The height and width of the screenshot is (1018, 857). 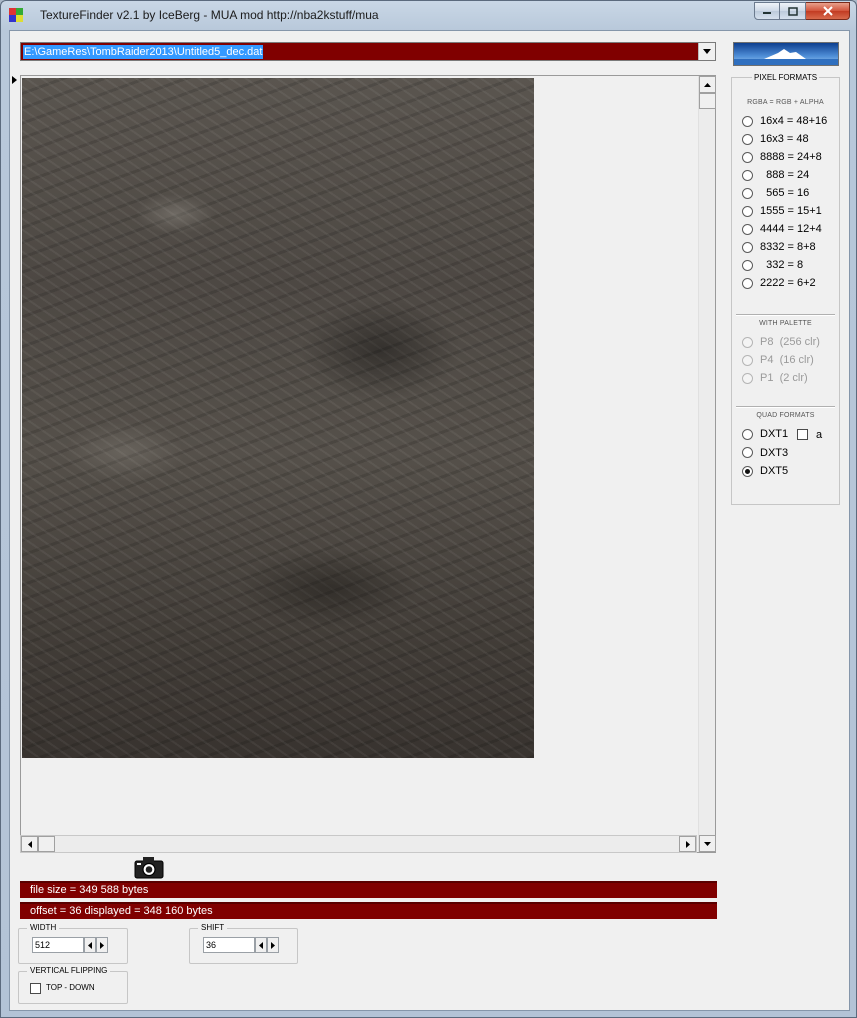 I want to click on format-option-label: P8 (256 clr), so click(x=790, y=342).